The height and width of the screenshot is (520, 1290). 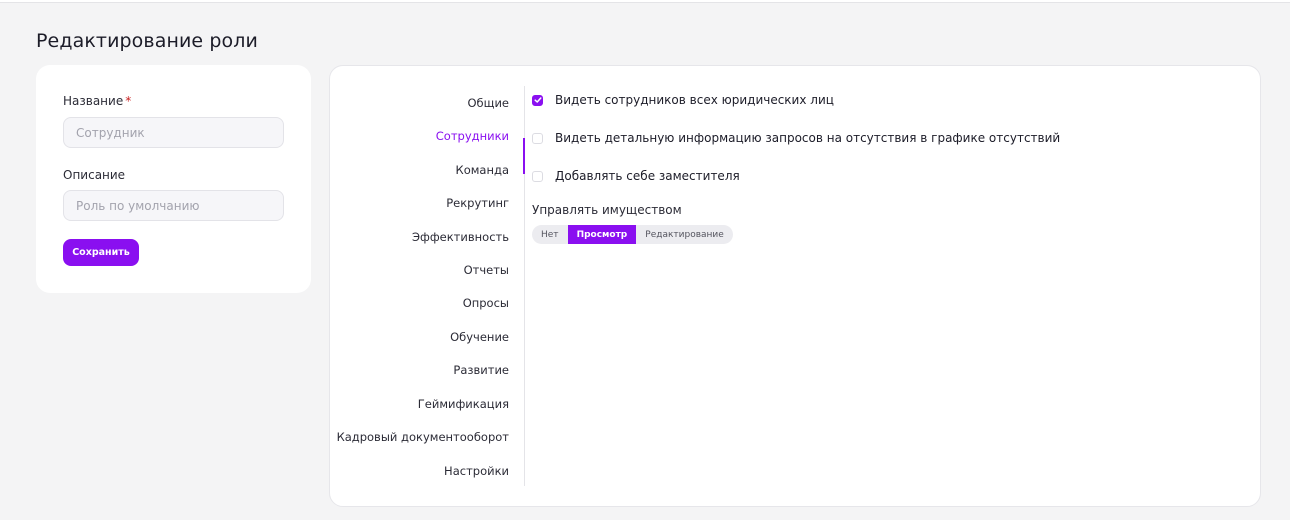 I want to click on description-label: Описание, so click(x=94, y=175).